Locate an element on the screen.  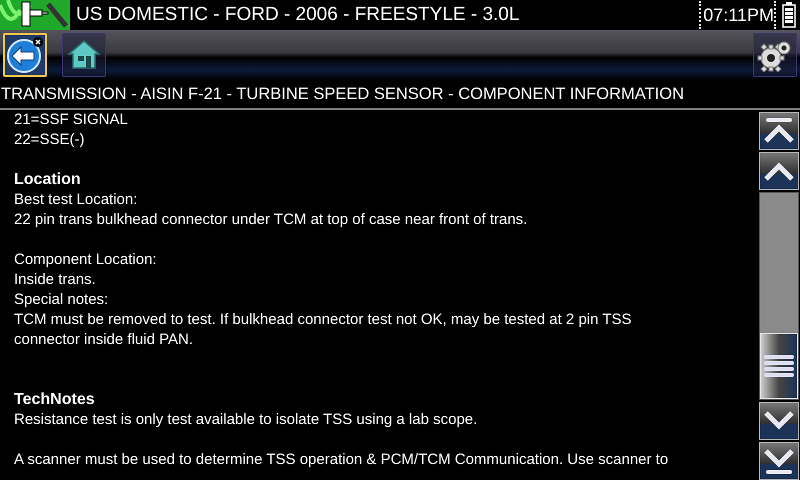
text-line: 21=SSF SIGNAL is located at coordinates (71, 120).